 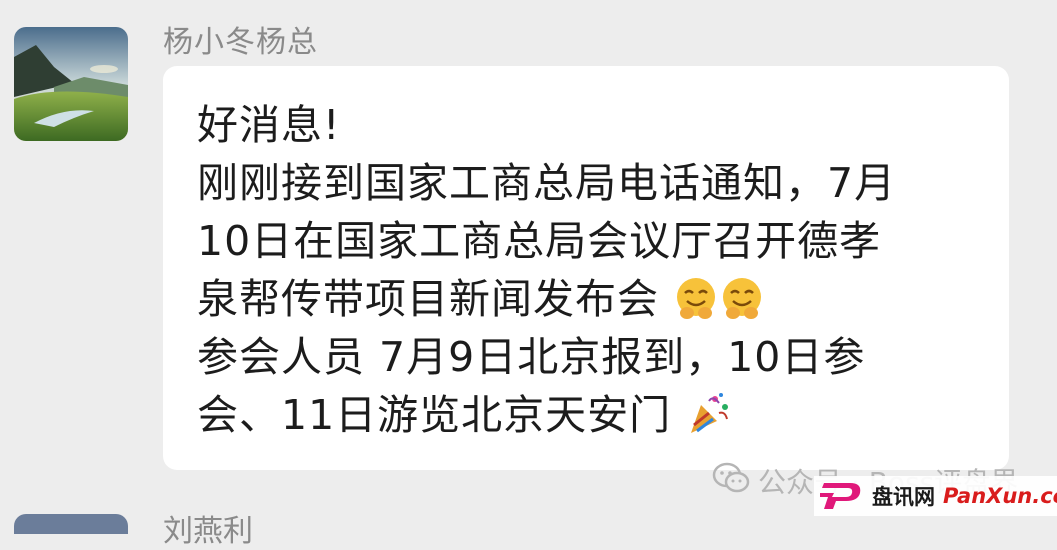 What do you see at coordinates (269, 125) in the screenshot?
I see `message-line-1: 好消息!` at bounding box center [269, 125].